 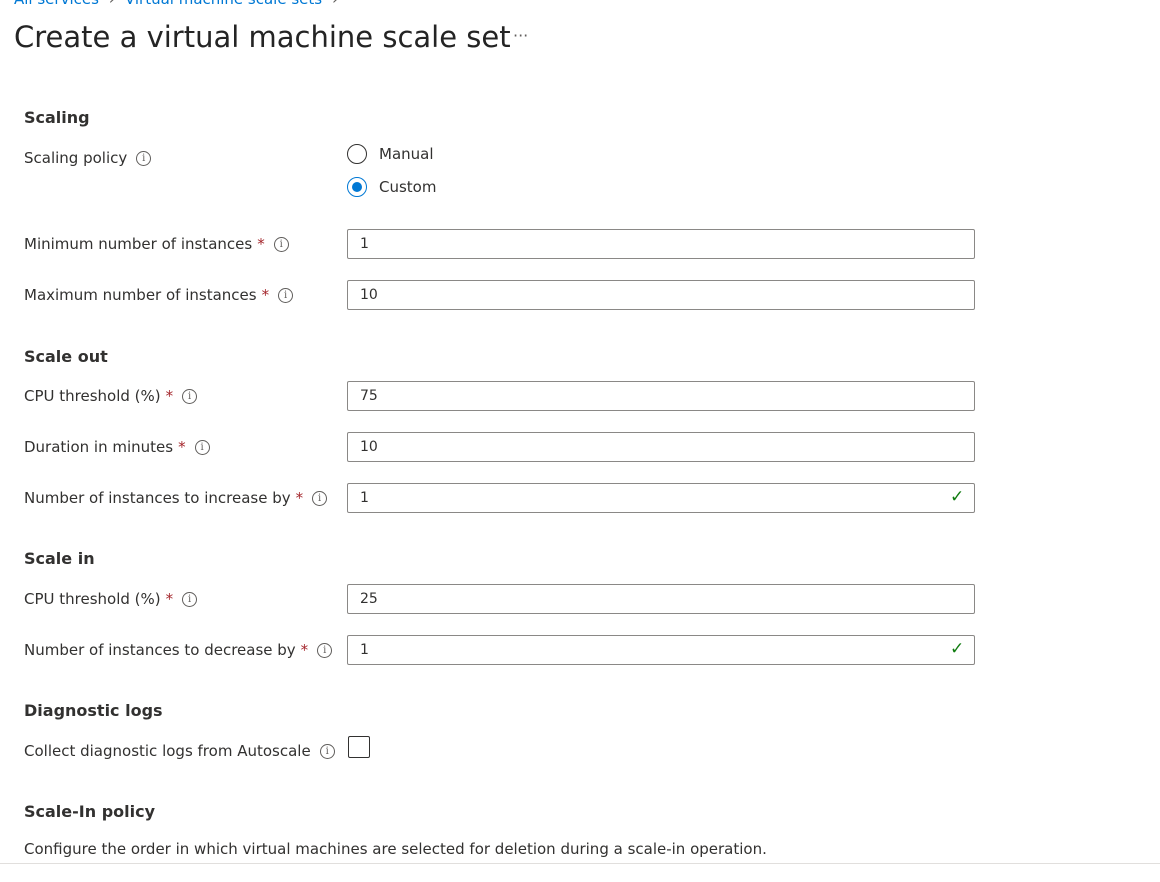 What do you see at coordinates (160, 650) in the screenshot?
I see `label-text: Number of instances to decrease by` at bounding box center [160, 650].